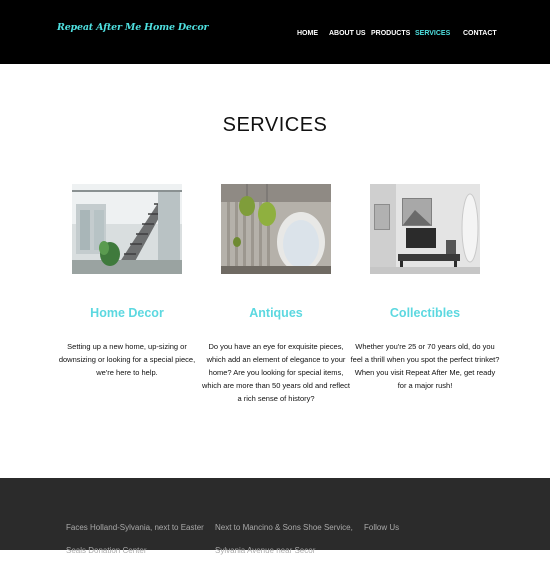 The image size is (550, 562). What do you see at coordinates (135, 527) in the screenshot?
I see `footer-address-line: Faces Holland-Sylvania, next to Easter` at bounding box center [135, 527].